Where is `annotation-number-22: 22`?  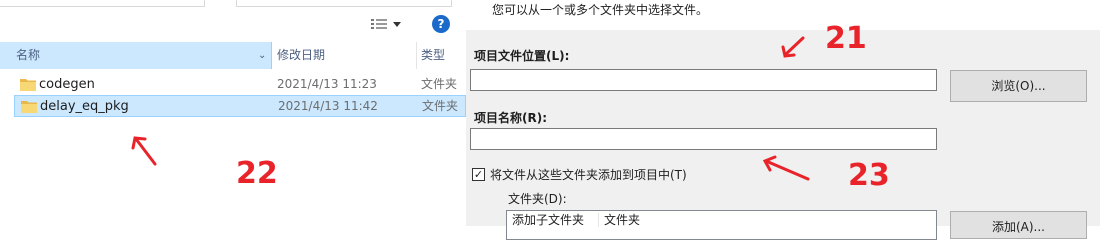 annotation-number-22: 22 is located at coordinates (257, 173).